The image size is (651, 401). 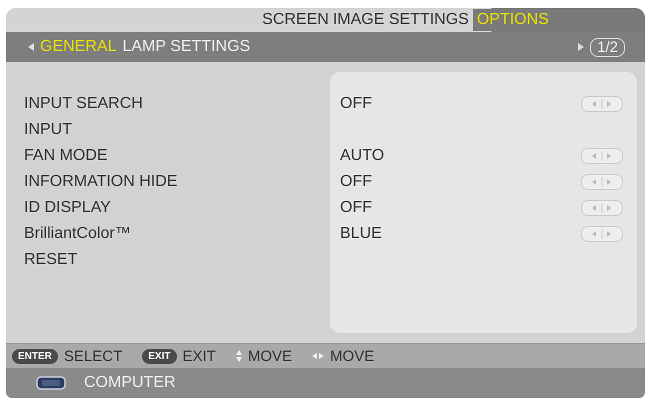 What do you see at coordinates (35, 356) in the screenshot?
I see `key-badge: ENTER` at bounding box center [35, 356].